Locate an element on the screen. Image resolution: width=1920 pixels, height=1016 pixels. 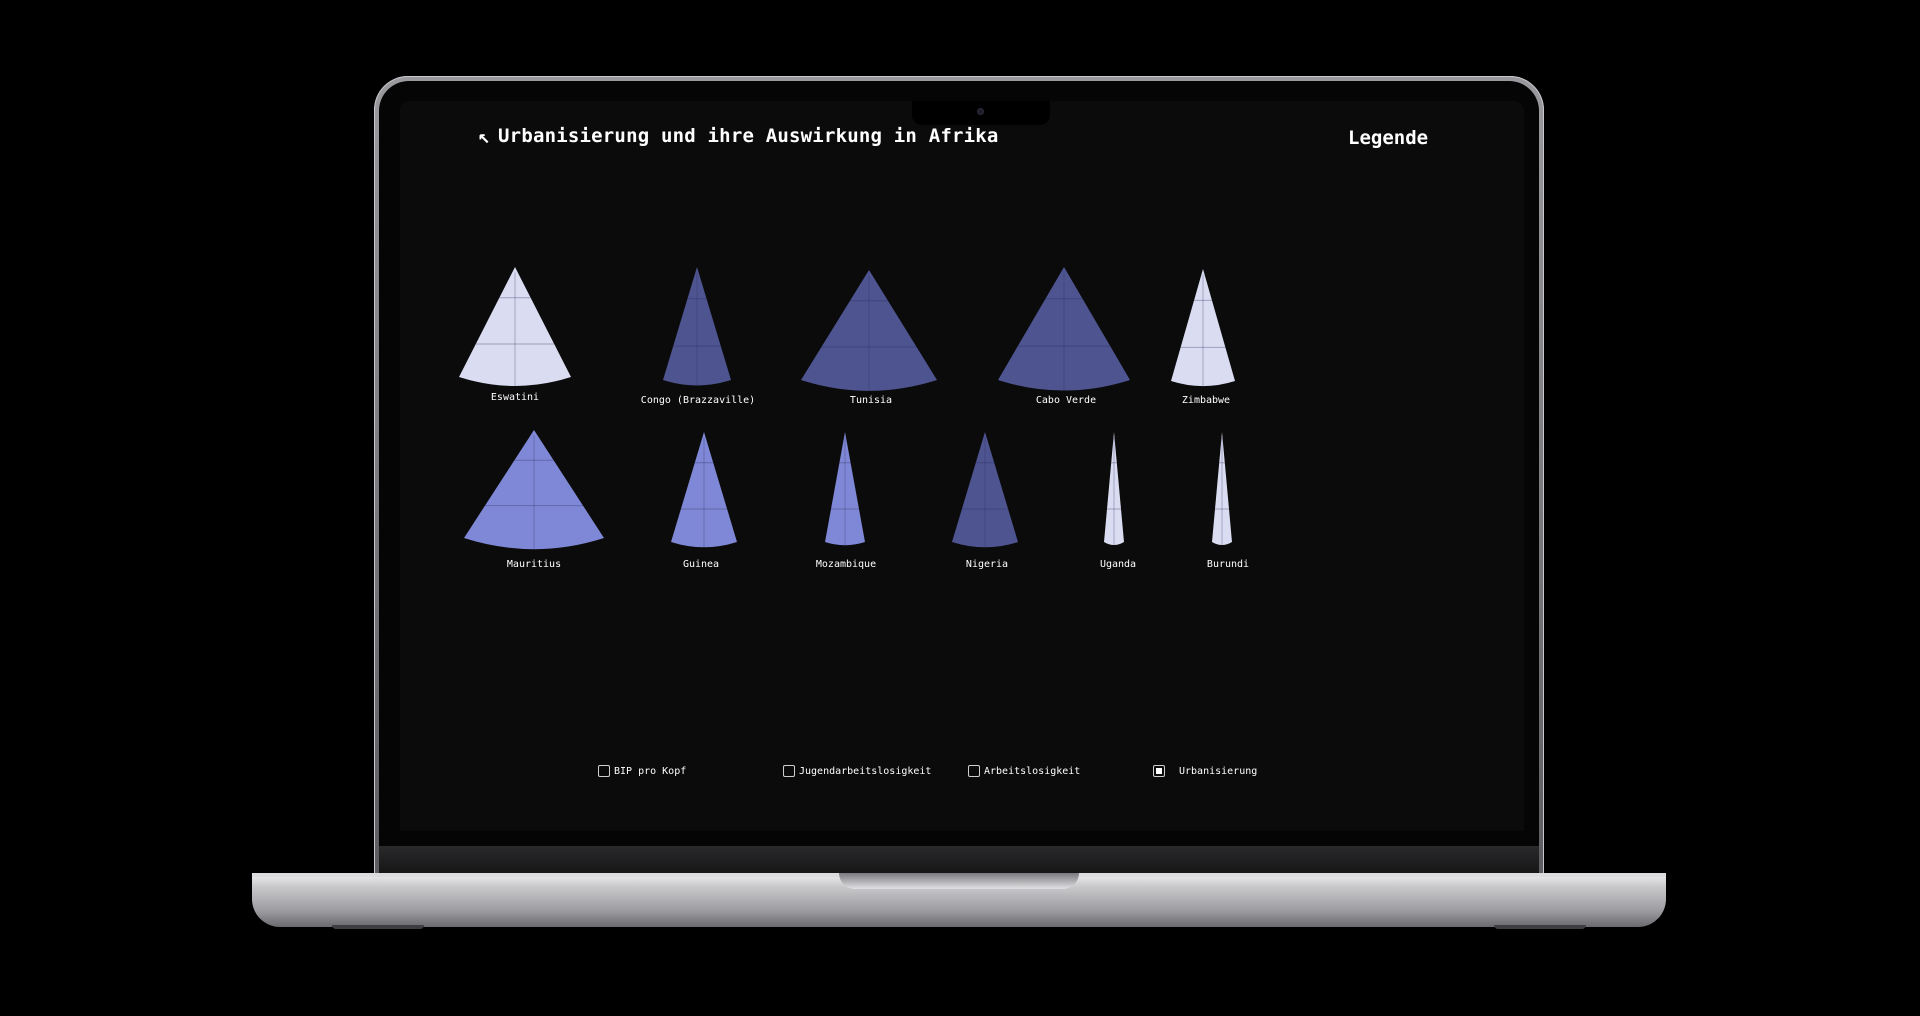
laptop-foot-right is located at coordinates (1540, 927).